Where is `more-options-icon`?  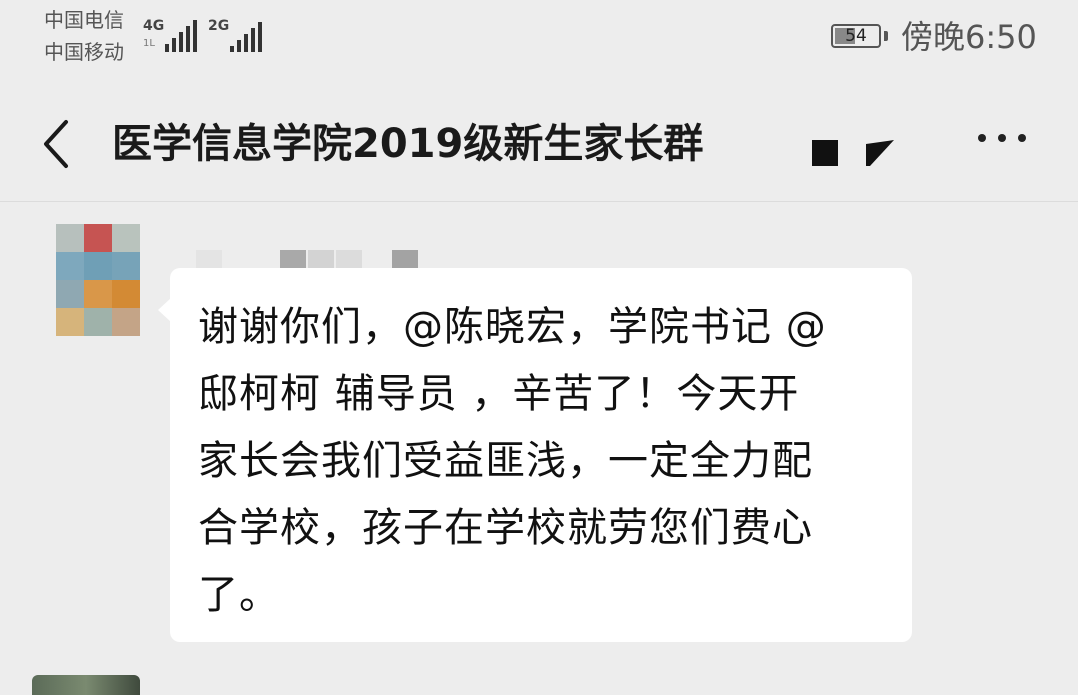 more-options-icon is located at coordinates (1002, 137).